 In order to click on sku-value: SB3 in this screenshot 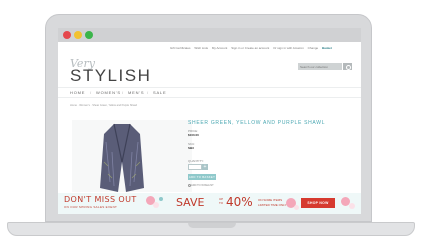, I will do `click(191, 148)`.